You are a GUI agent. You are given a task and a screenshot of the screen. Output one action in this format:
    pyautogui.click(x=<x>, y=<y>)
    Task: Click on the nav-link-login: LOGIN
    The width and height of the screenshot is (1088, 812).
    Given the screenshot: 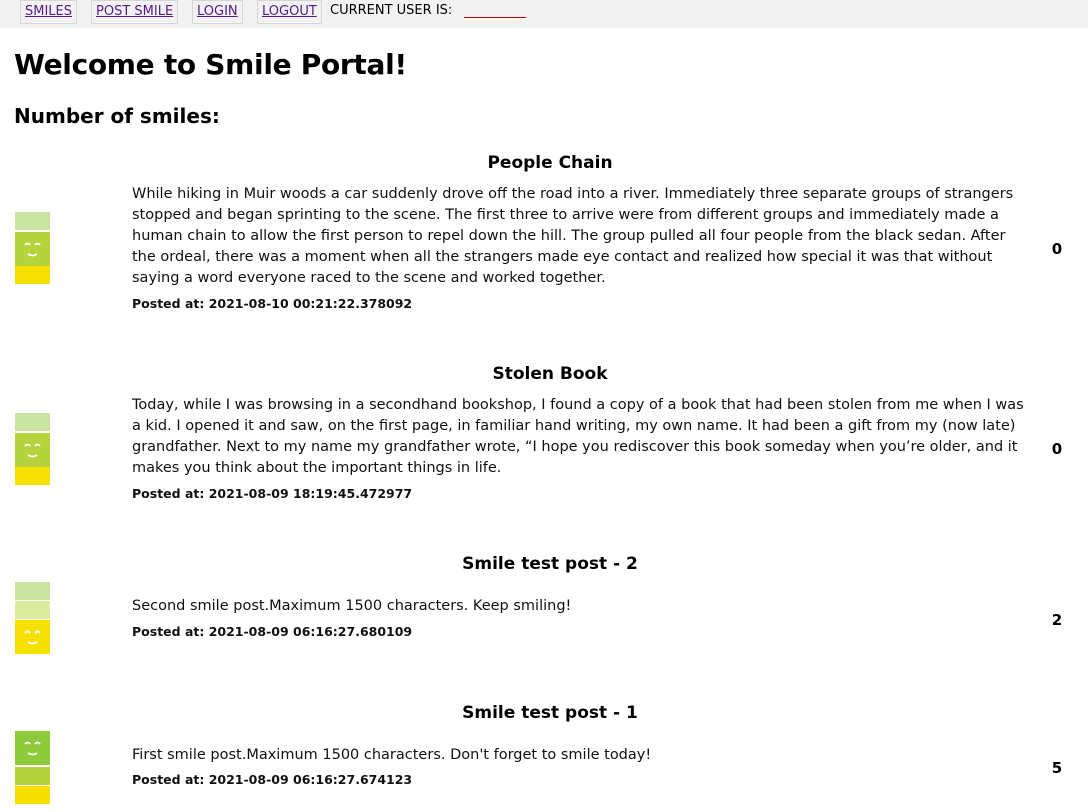 What is the action you would take?
    pyautogui.click(x=217, y=12)
    